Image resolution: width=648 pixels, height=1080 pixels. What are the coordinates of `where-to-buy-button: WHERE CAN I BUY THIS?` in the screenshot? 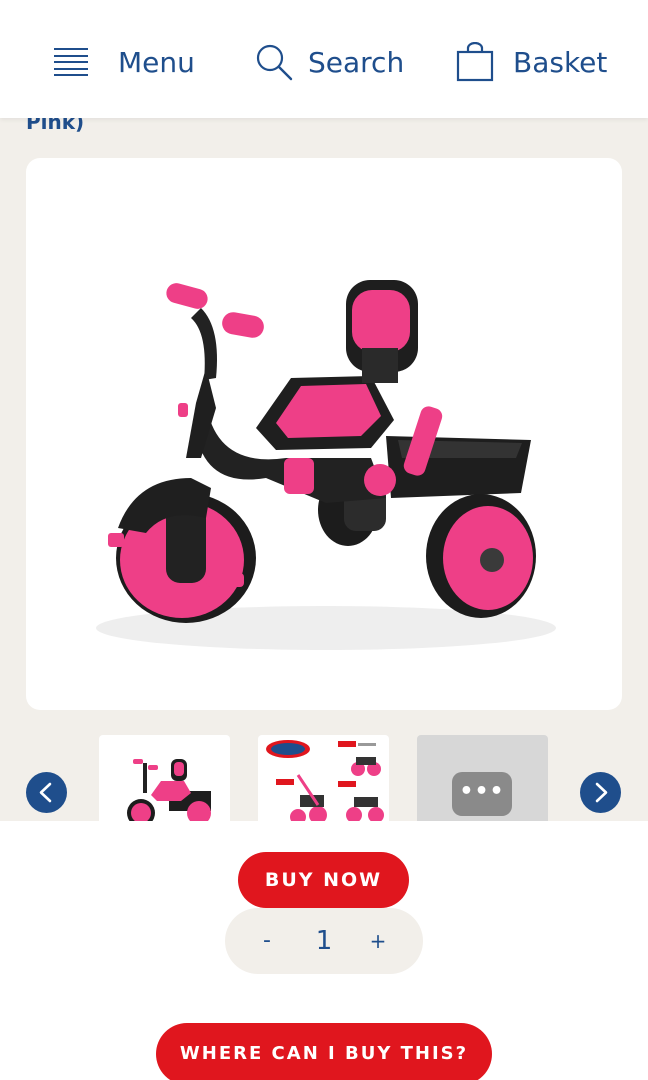 It's located at (324, 1051).